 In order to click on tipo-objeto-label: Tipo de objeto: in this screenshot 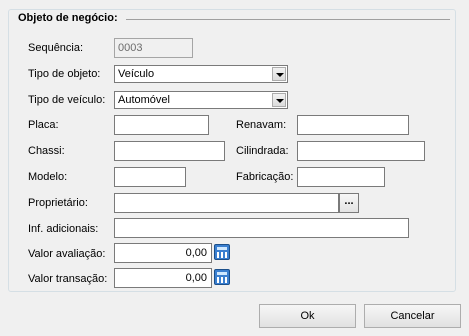, I will do `click(64, 74)`.